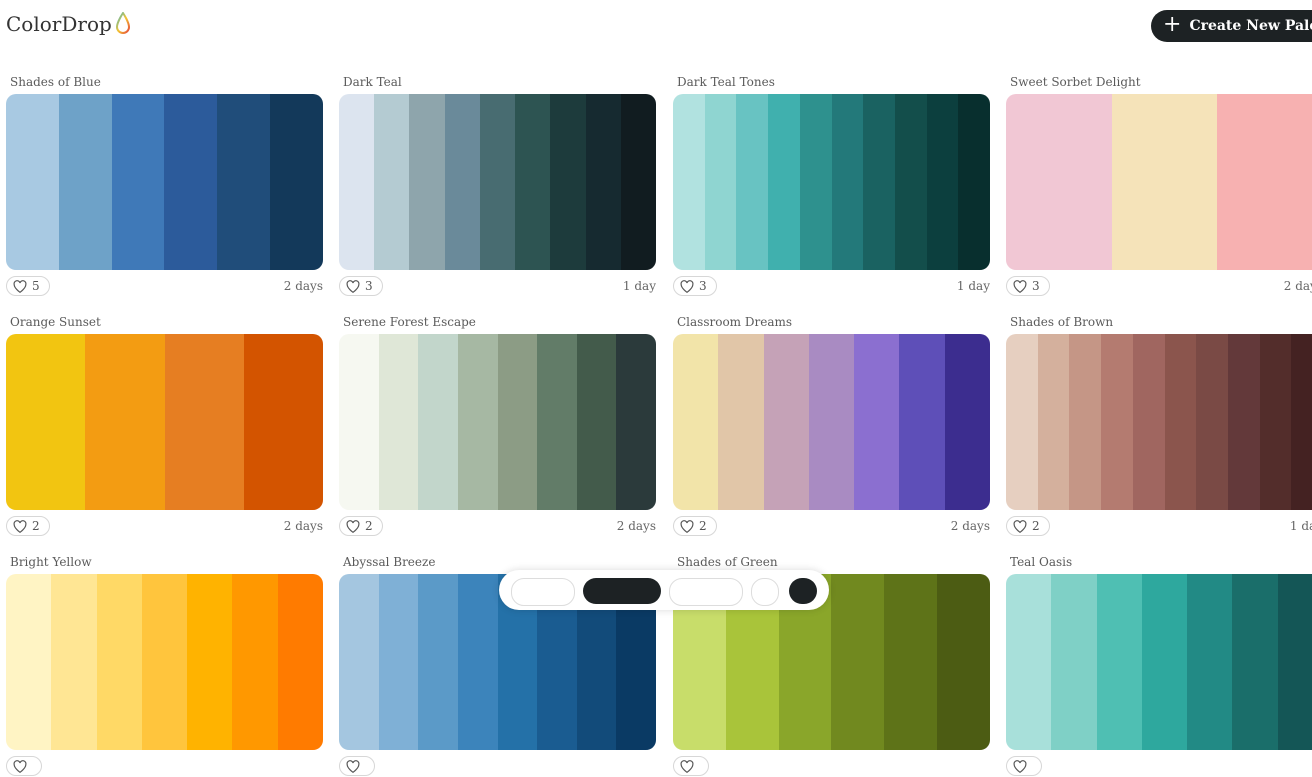 This screenshot has width=1312, height=777. I want to click on toolbar-icon-button, so click(765, 592).